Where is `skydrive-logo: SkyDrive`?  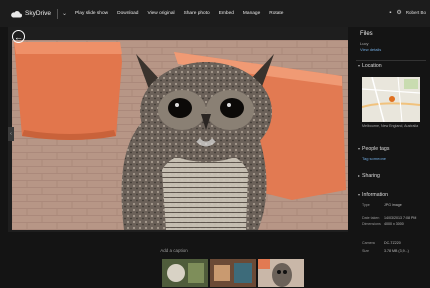 skydrive-logo: SkyDrive is located at coordinates (30, 14).